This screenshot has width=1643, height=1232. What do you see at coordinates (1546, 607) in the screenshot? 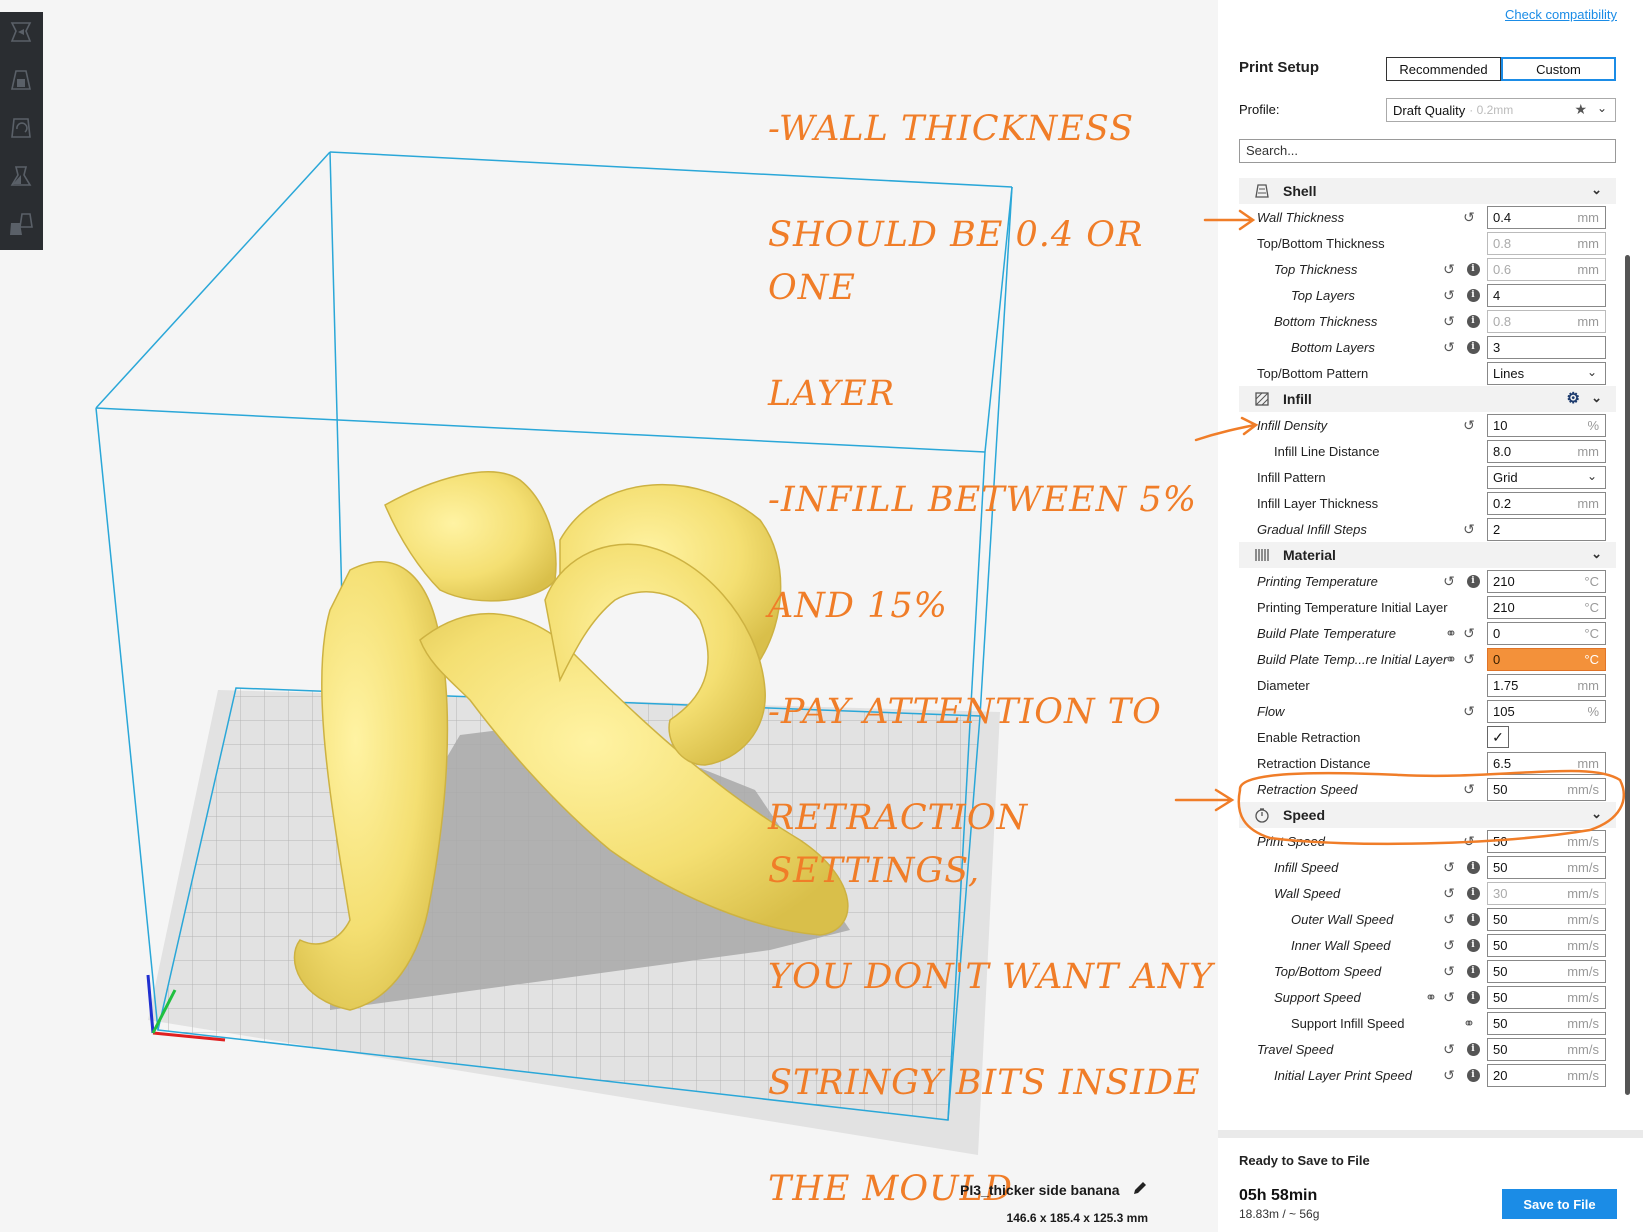
I see `printing-temperature-initial-input: 210 °C` at bounding box center [1546, 607].